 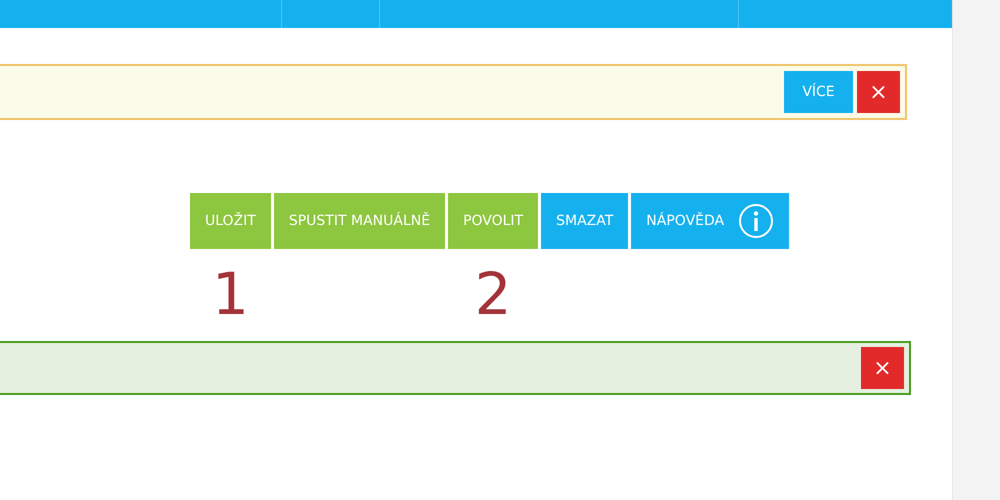 What do you see at coordinates (584, 221) in the screenshot?
I see `toolbar-button: SMAZAT` at bounding box center [584, 221].